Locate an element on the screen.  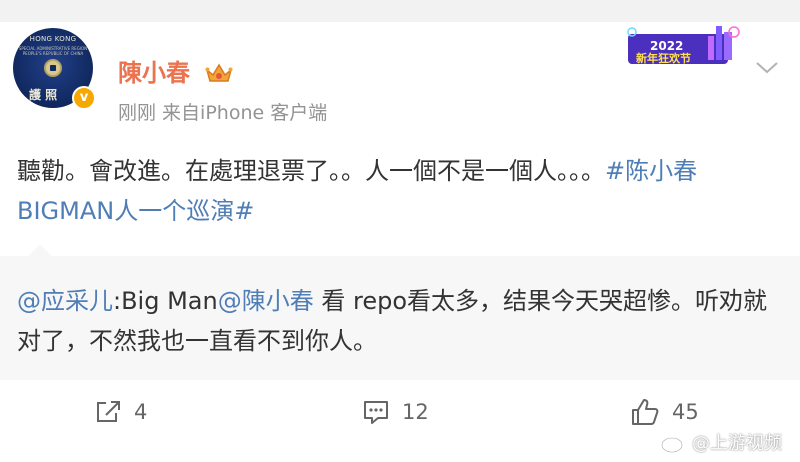
crown-icon is located at coordinates (219, 72).